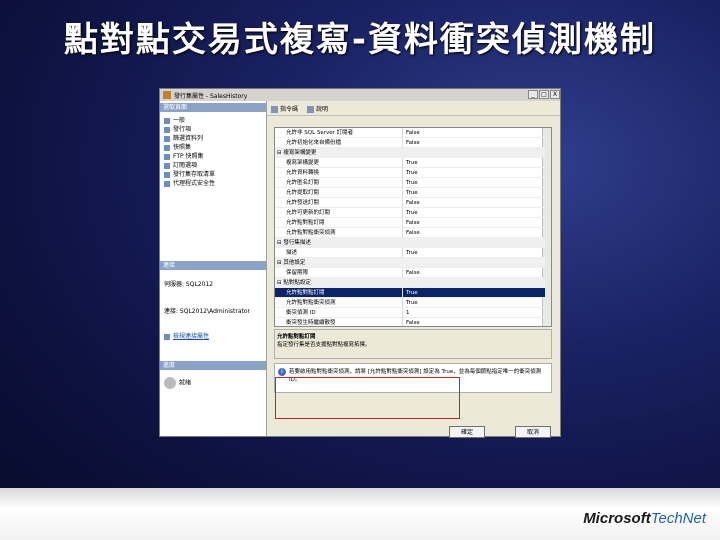  What do you see at coordinates (410, 283) in the screenshot?
I see `property-category-row: ⊟ 點對點設定` at bounding box center [410, 283].